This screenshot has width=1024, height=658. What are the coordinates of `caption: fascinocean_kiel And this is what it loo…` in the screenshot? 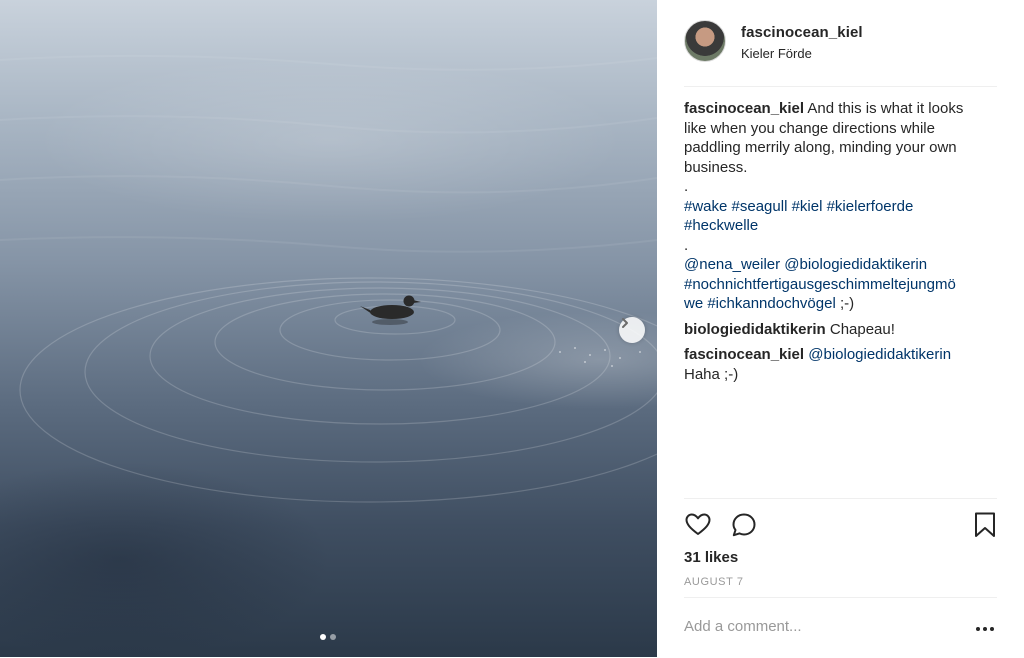 It's located at (839, 206).